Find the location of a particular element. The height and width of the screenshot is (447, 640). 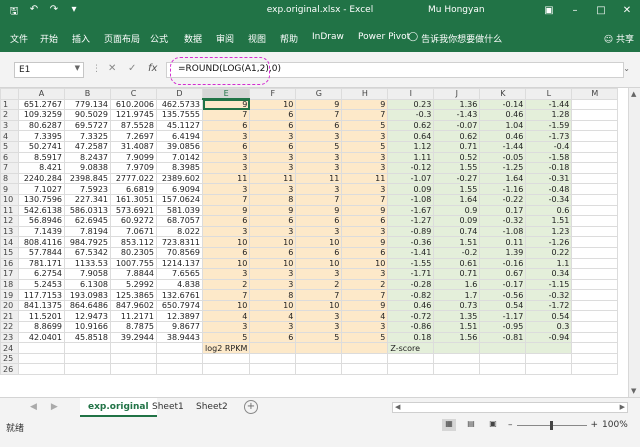

cell: 542.6138 is located at coordinates (41, 210).